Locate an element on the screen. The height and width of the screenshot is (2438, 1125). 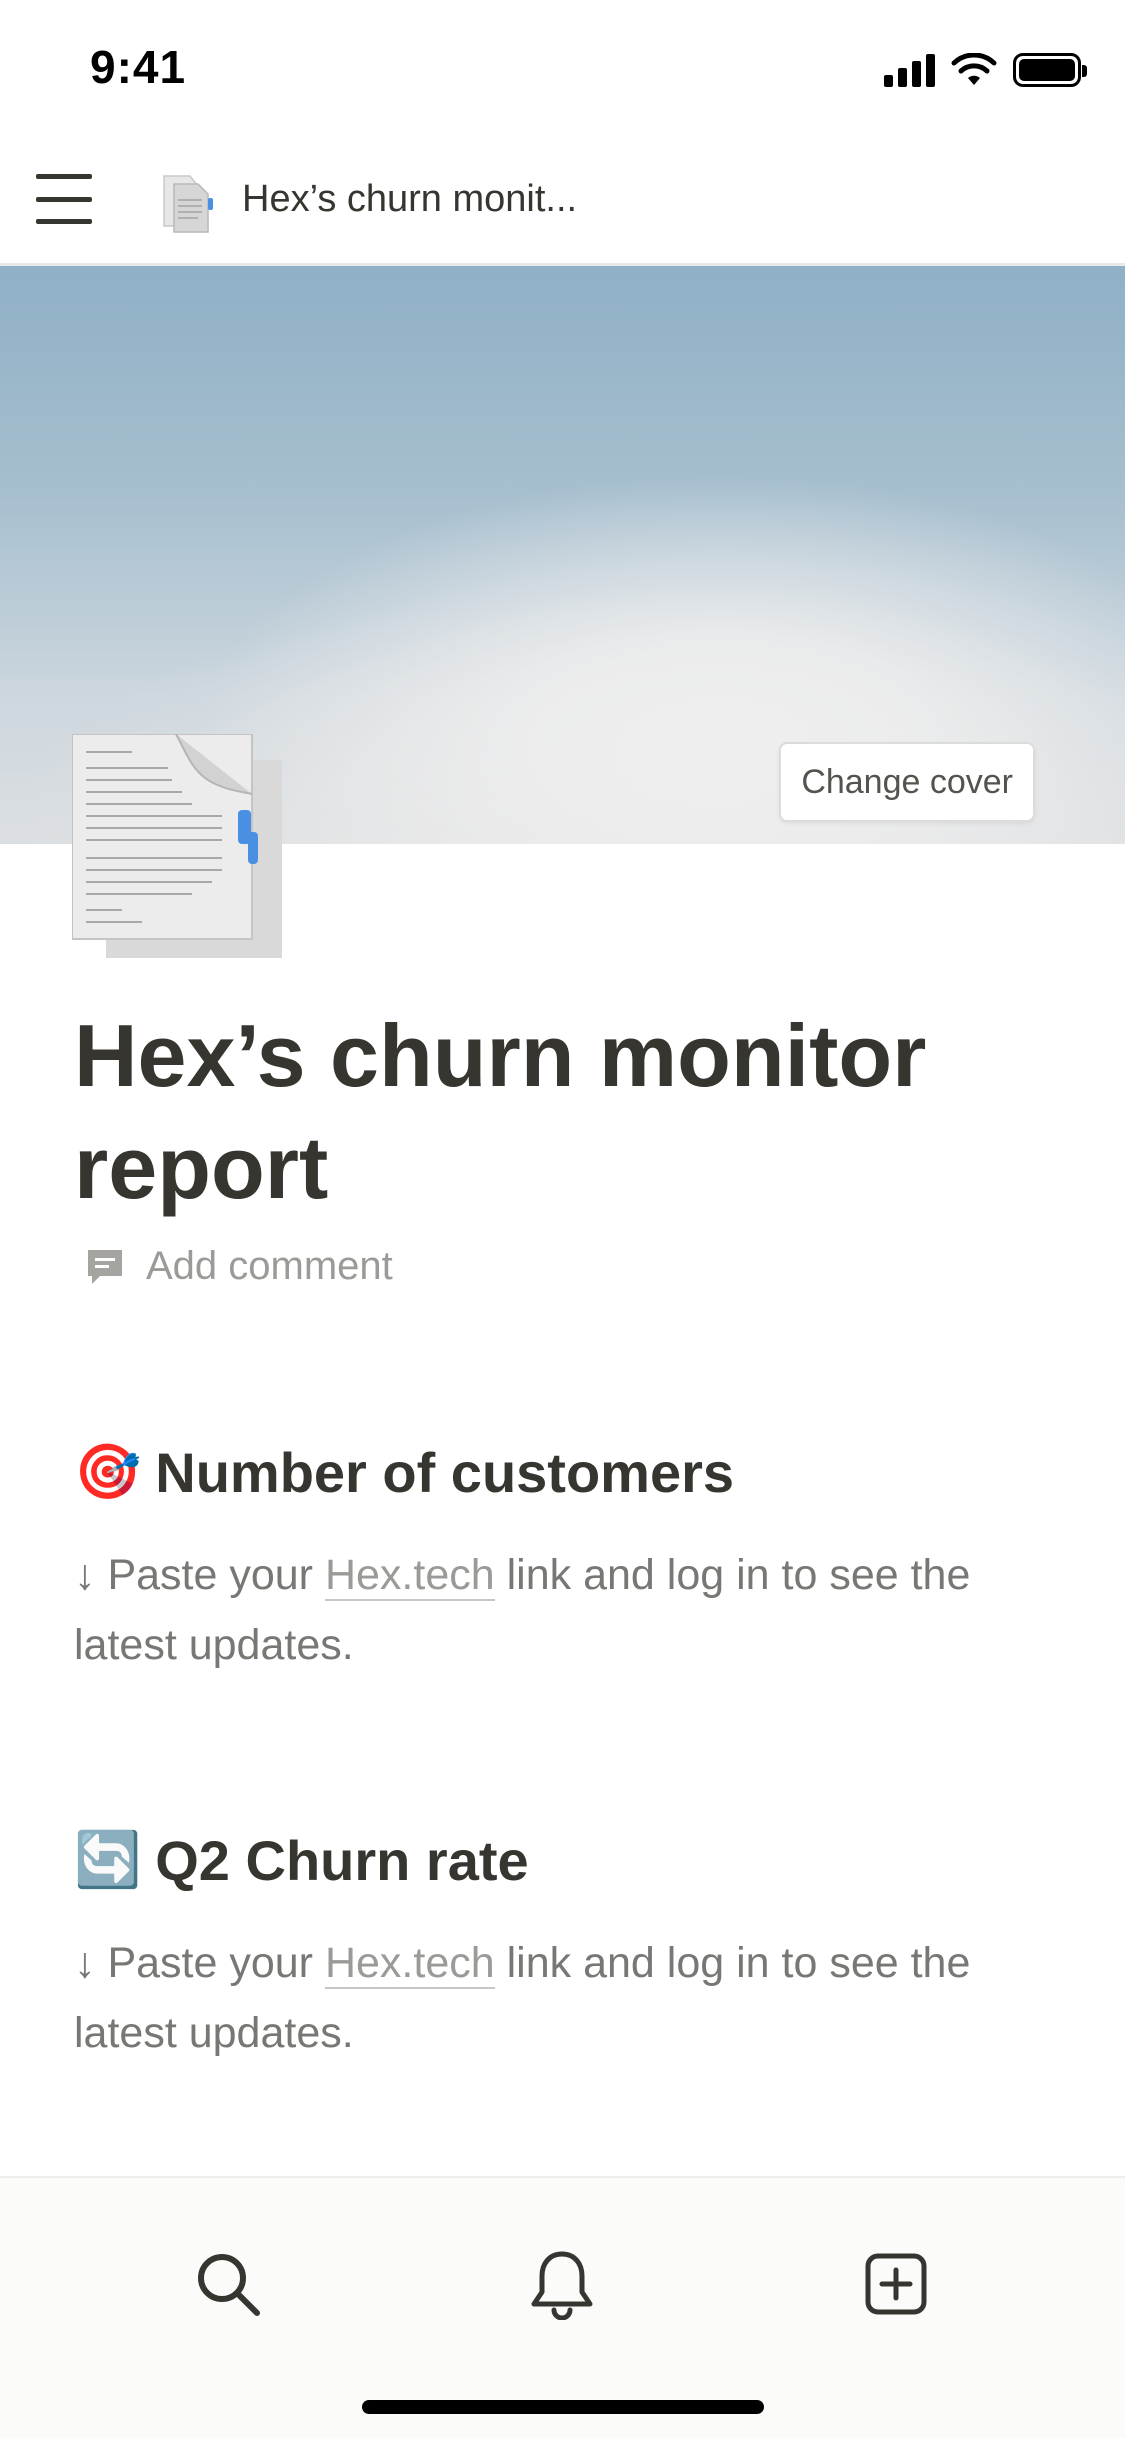
bell-icon is located at coordinates (562, 2285).